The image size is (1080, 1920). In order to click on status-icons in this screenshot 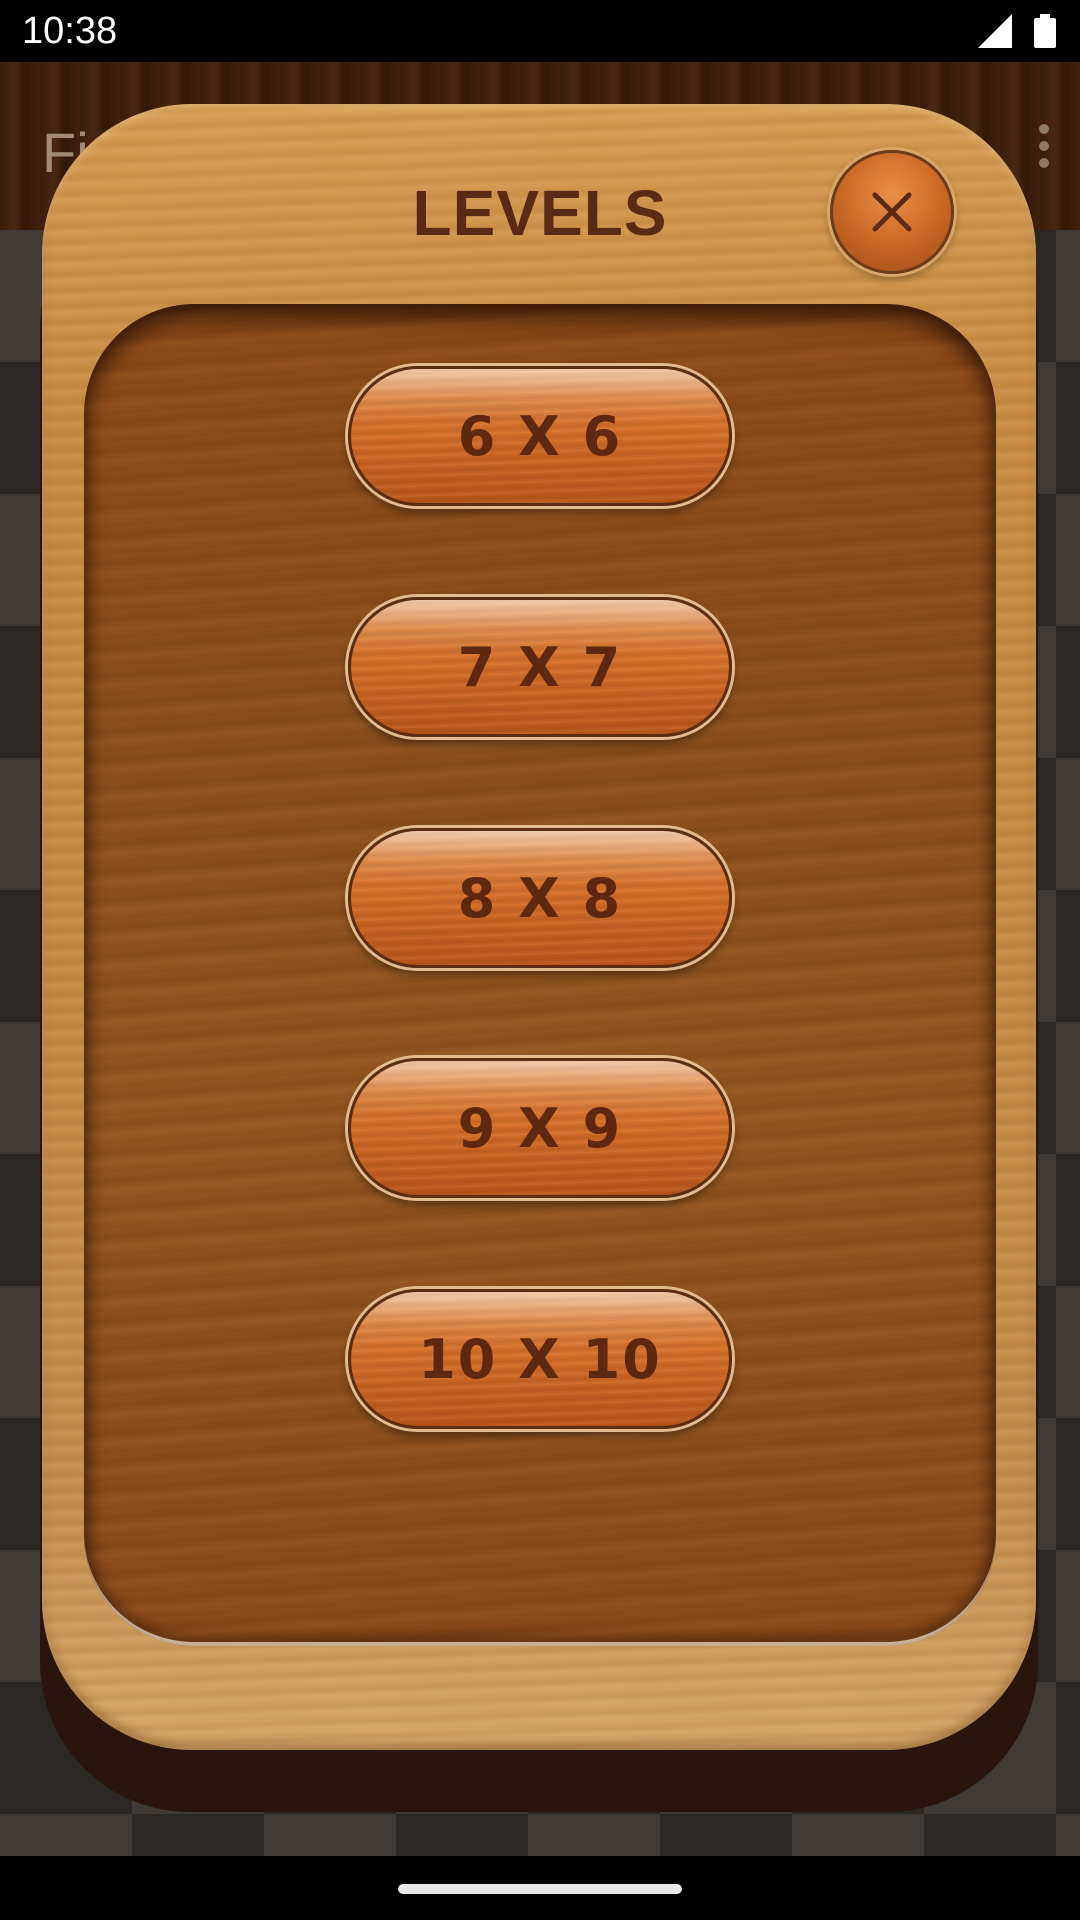, I will do `click(1017, 31)`.